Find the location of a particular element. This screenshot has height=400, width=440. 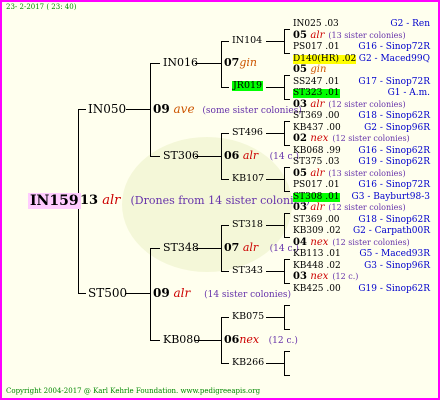

g4-year-7: 03 is located at coordinates (302, 104).